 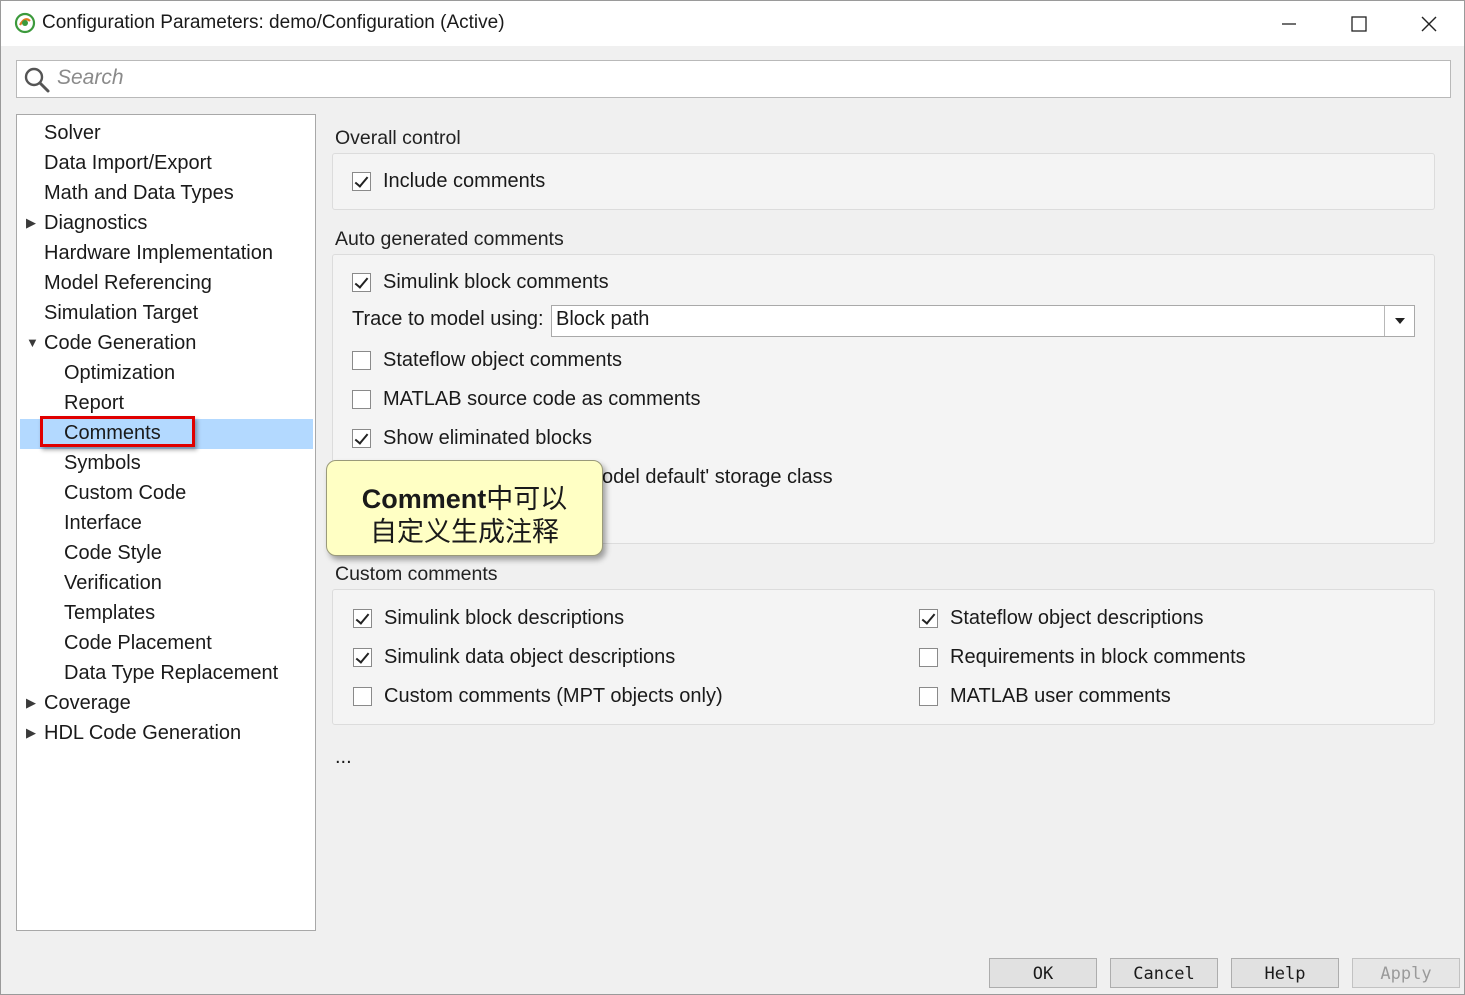 What do you see at coordinates (472, 438) in the screenshot?
I see `show-eliminated-blocks-option: Show eliminated blocks` at bounding box center [472, 438].